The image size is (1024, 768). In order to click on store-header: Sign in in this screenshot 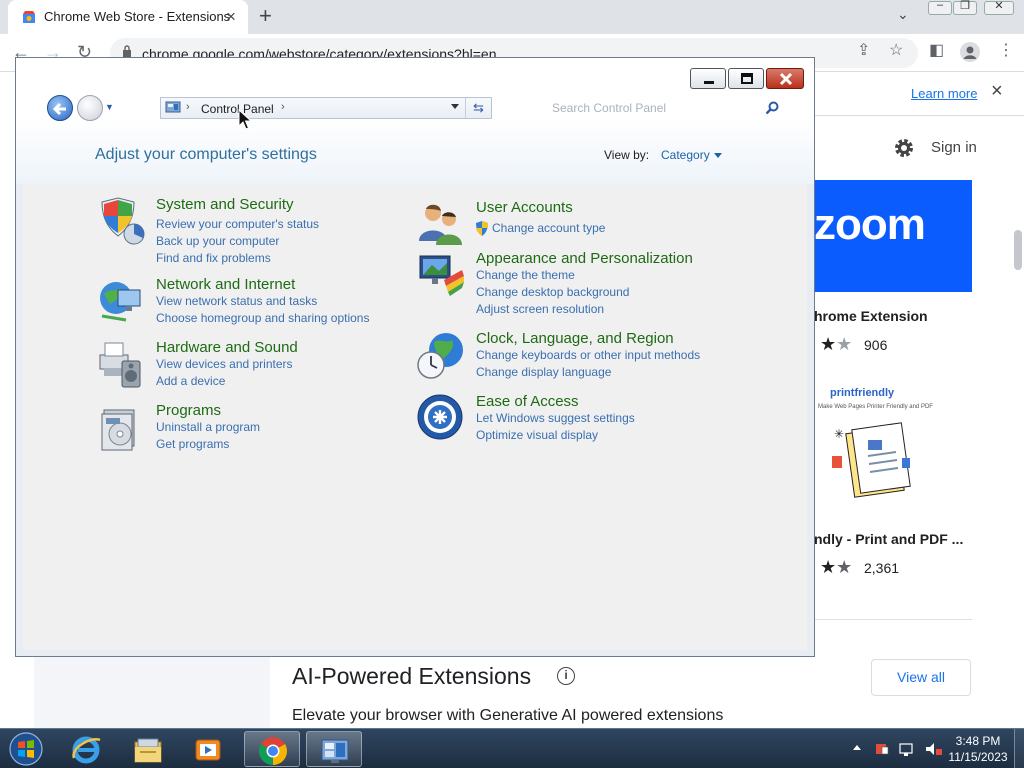, I will do `click(919, 148)`.